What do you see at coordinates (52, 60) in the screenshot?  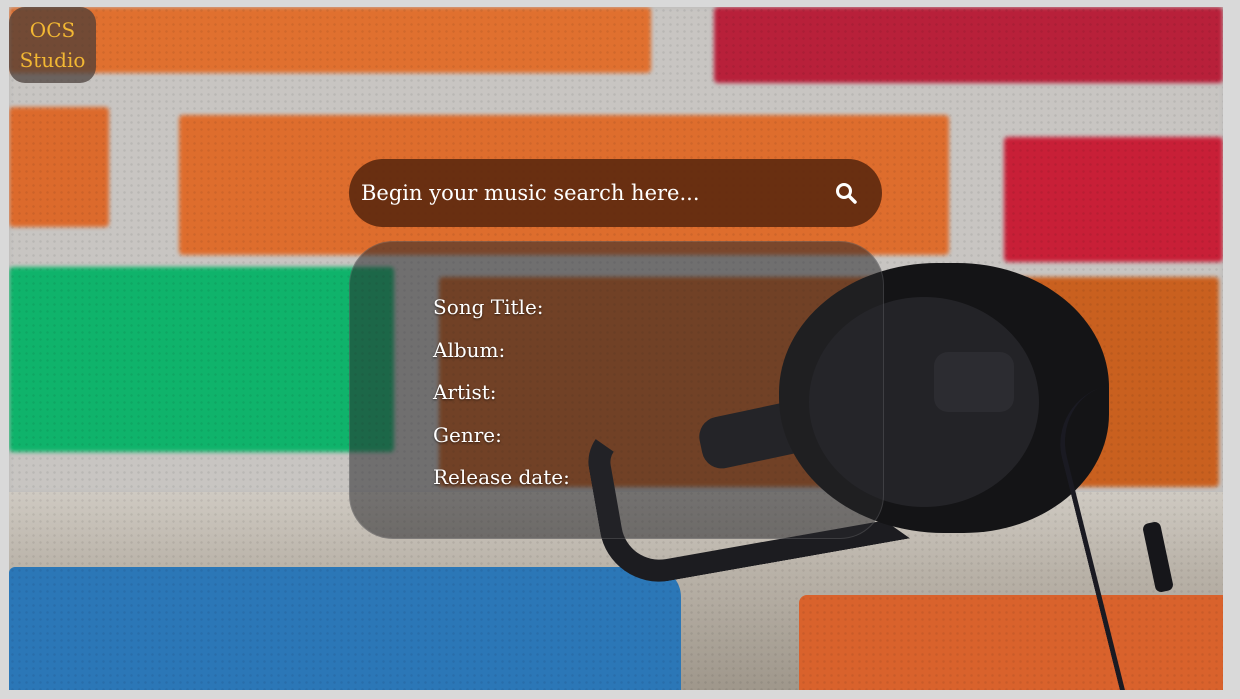 I see `logo-line-2: Studio` at bounding box center [52, 60].